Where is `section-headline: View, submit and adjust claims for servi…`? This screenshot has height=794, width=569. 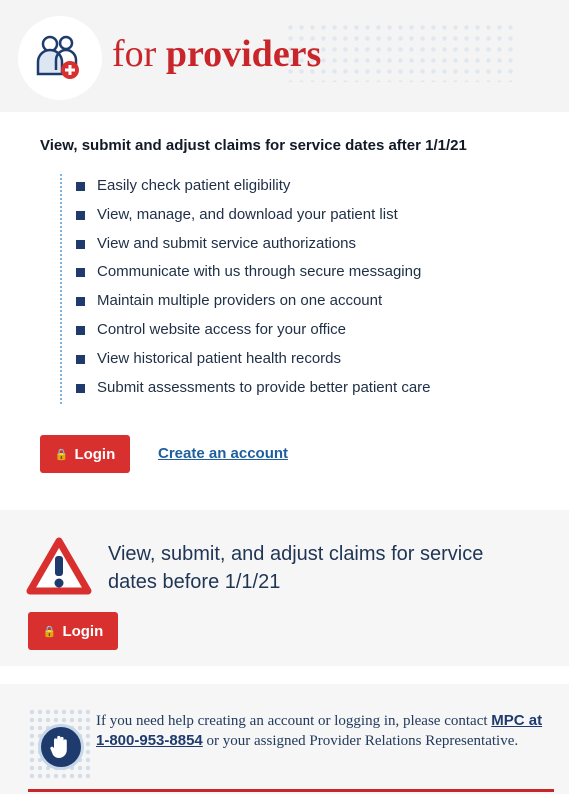
section-headline: View, submit and adjust claims for servi… is located at coordinates (253, 145).